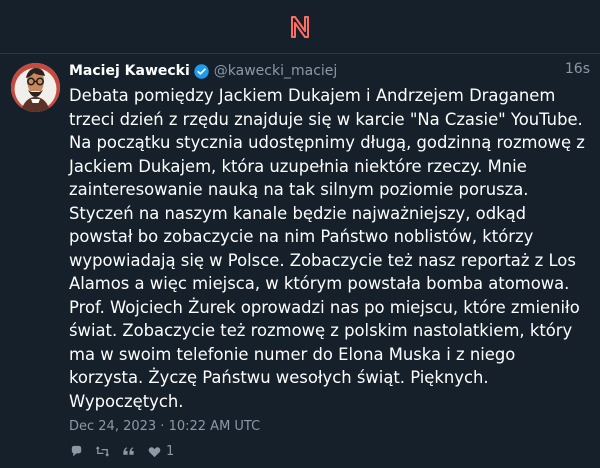 The height and width of the screenshot is (468, 600). I want to click on relative-timestamp: 16s, so click(577, 69).